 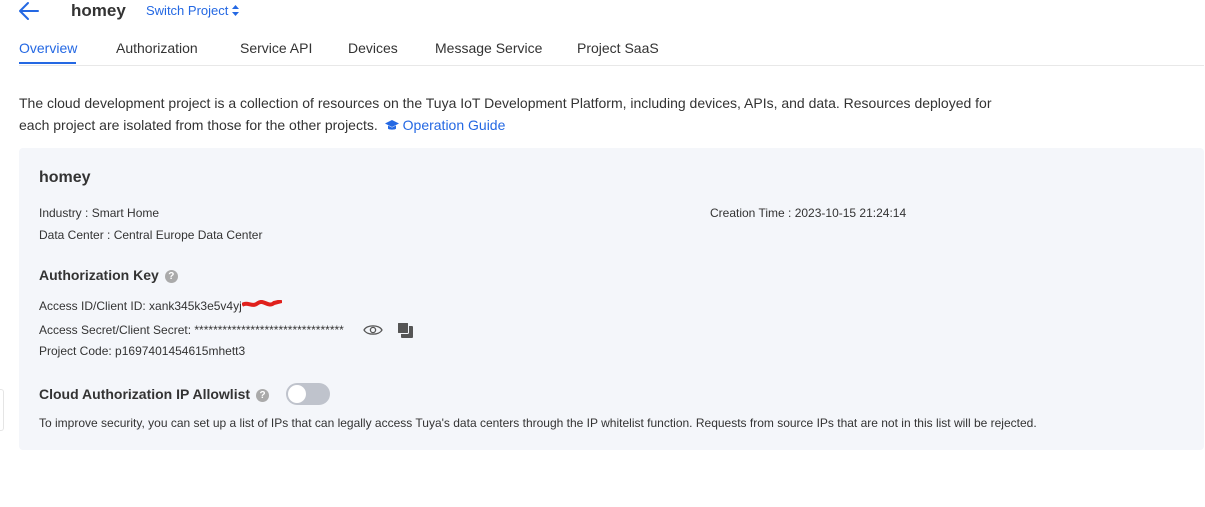 What do you see at coordinates (405, 333) in the screenshot?
I see `copy-icon` at bounding box center [405, 333].